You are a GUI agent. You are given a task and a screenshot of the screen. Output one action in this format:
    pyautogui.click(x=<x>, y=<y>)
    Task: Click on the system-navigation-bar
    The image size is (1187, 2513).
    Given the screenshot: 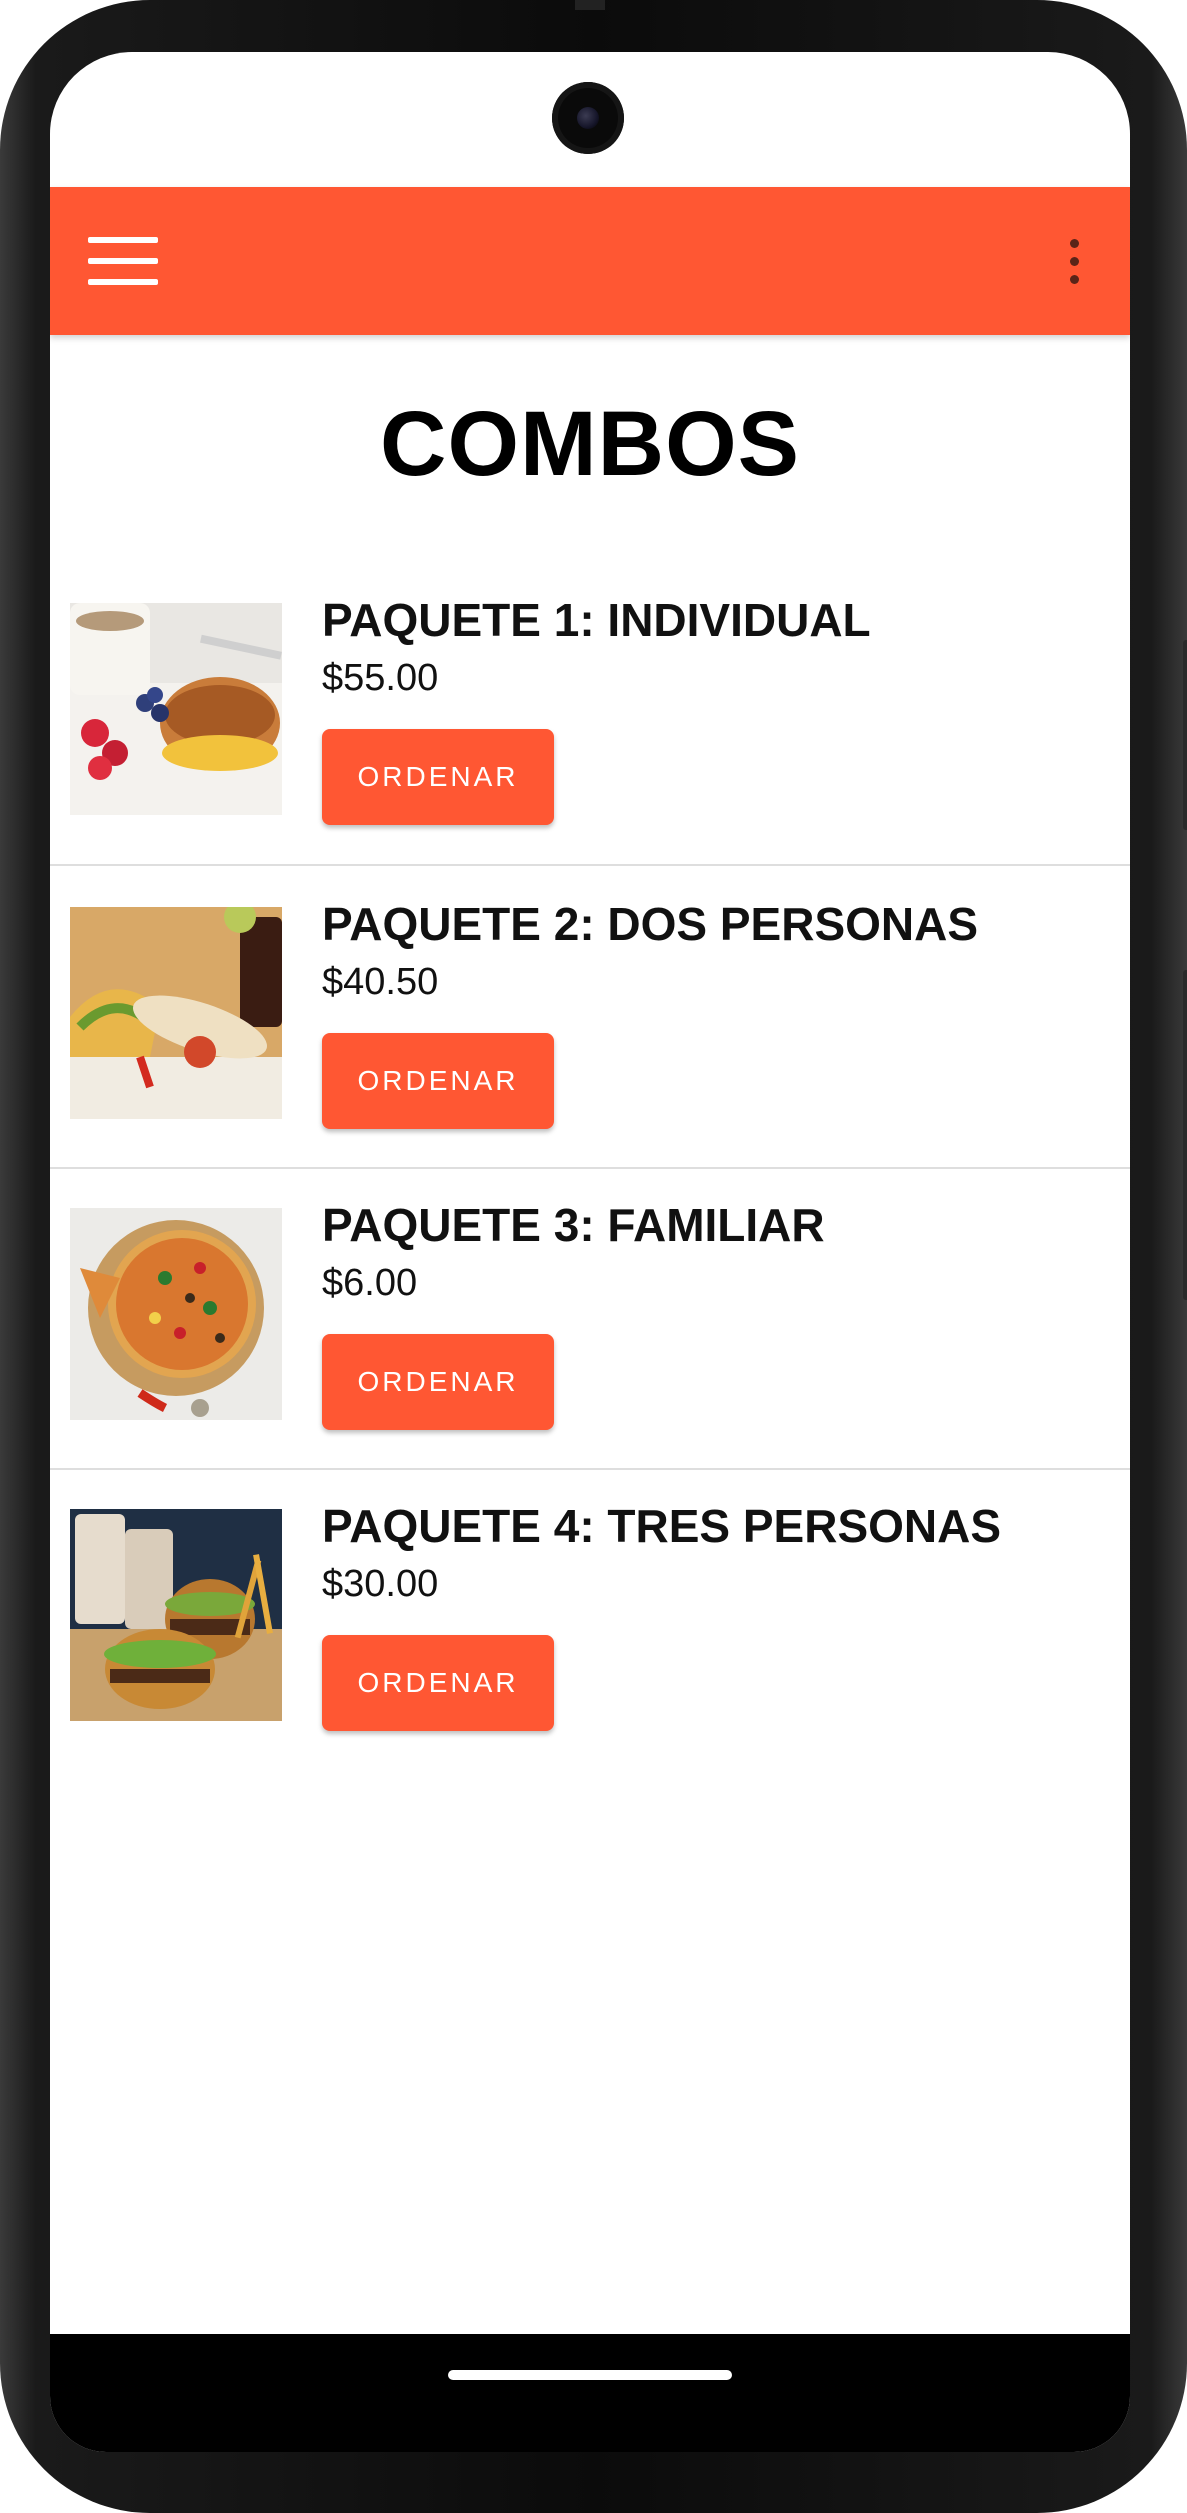 What is the action you would take?
    pyautogui.click(x=590, y=2393)
    